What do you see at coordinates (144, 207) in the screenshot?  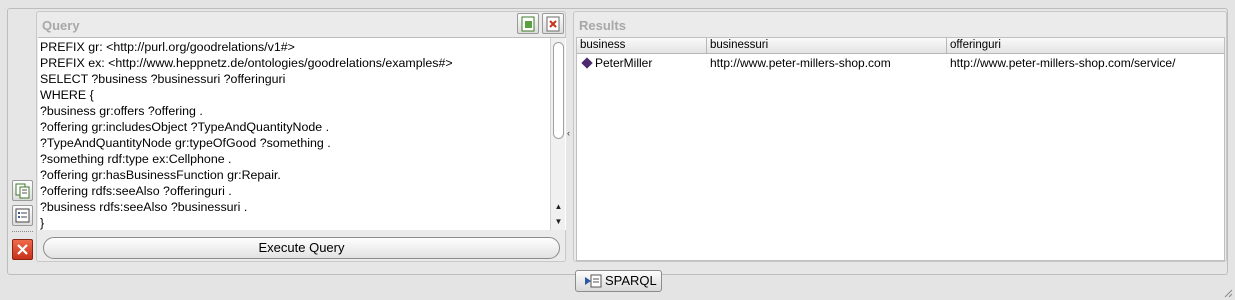 I see `query-line: ?business rdfs:seeAlso ?businessuri .` at bounding box center [144, 207].